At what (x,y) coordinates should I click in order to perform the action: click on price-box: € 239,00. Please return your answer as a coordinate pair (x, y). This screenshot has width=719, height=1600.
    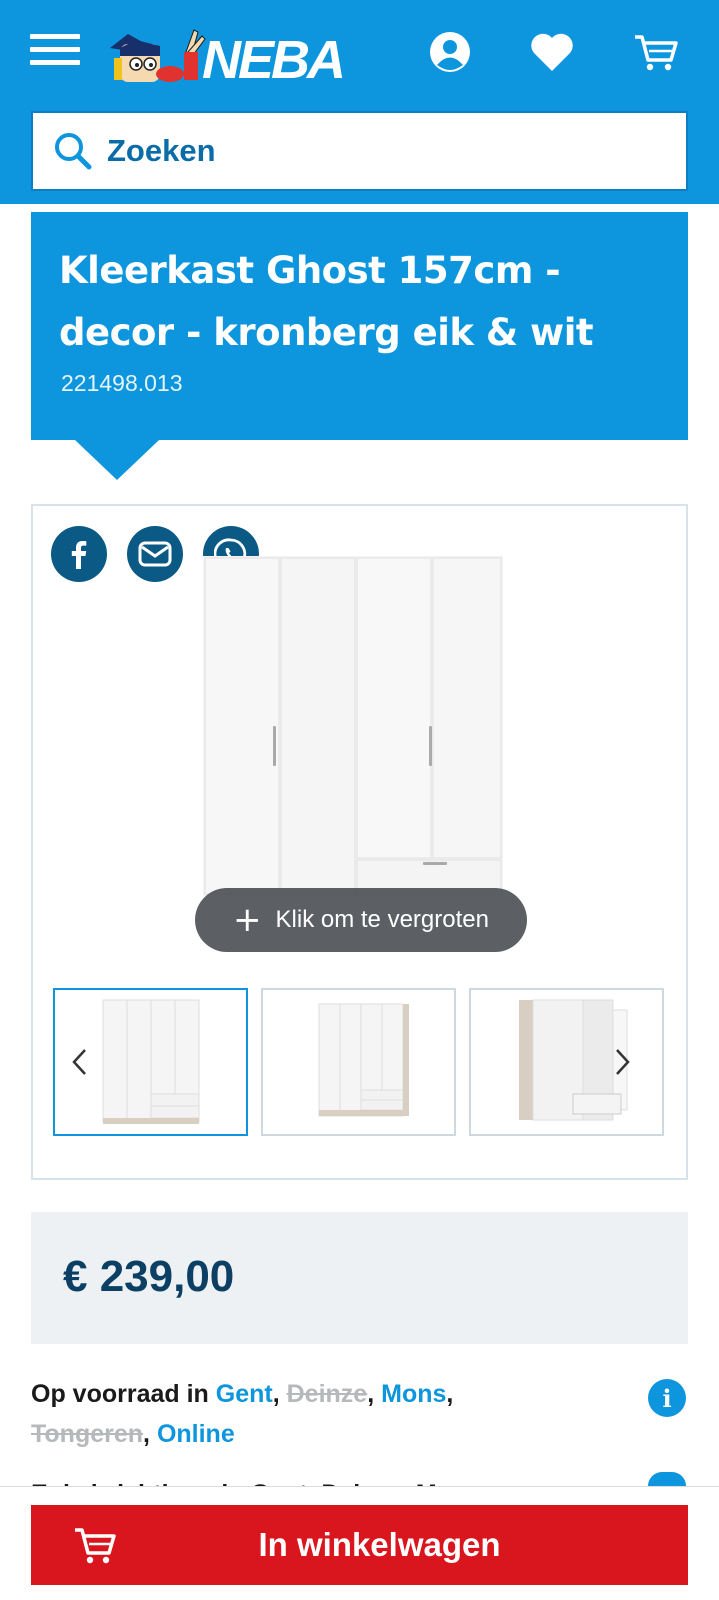
    Looking at the image, I should click on (359, 1278).